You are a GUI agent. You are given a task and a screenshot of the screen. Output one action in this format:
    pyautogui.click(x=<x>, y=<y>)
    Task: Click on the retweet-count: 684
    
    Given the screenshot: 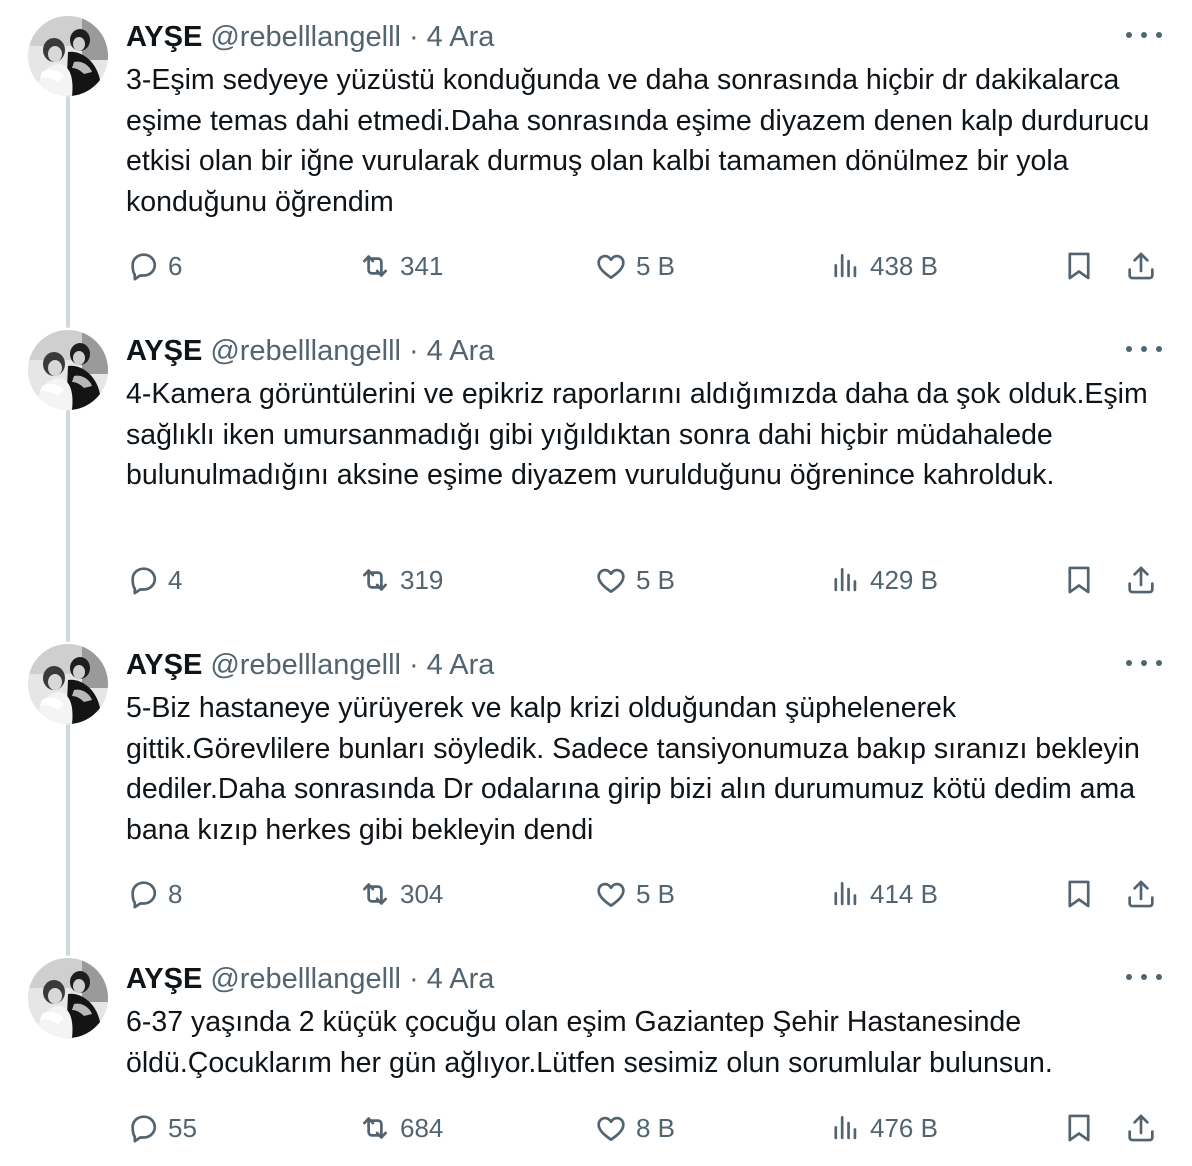 What is the action you would take?
    pyautogui.click(x=422, y=1127)
    